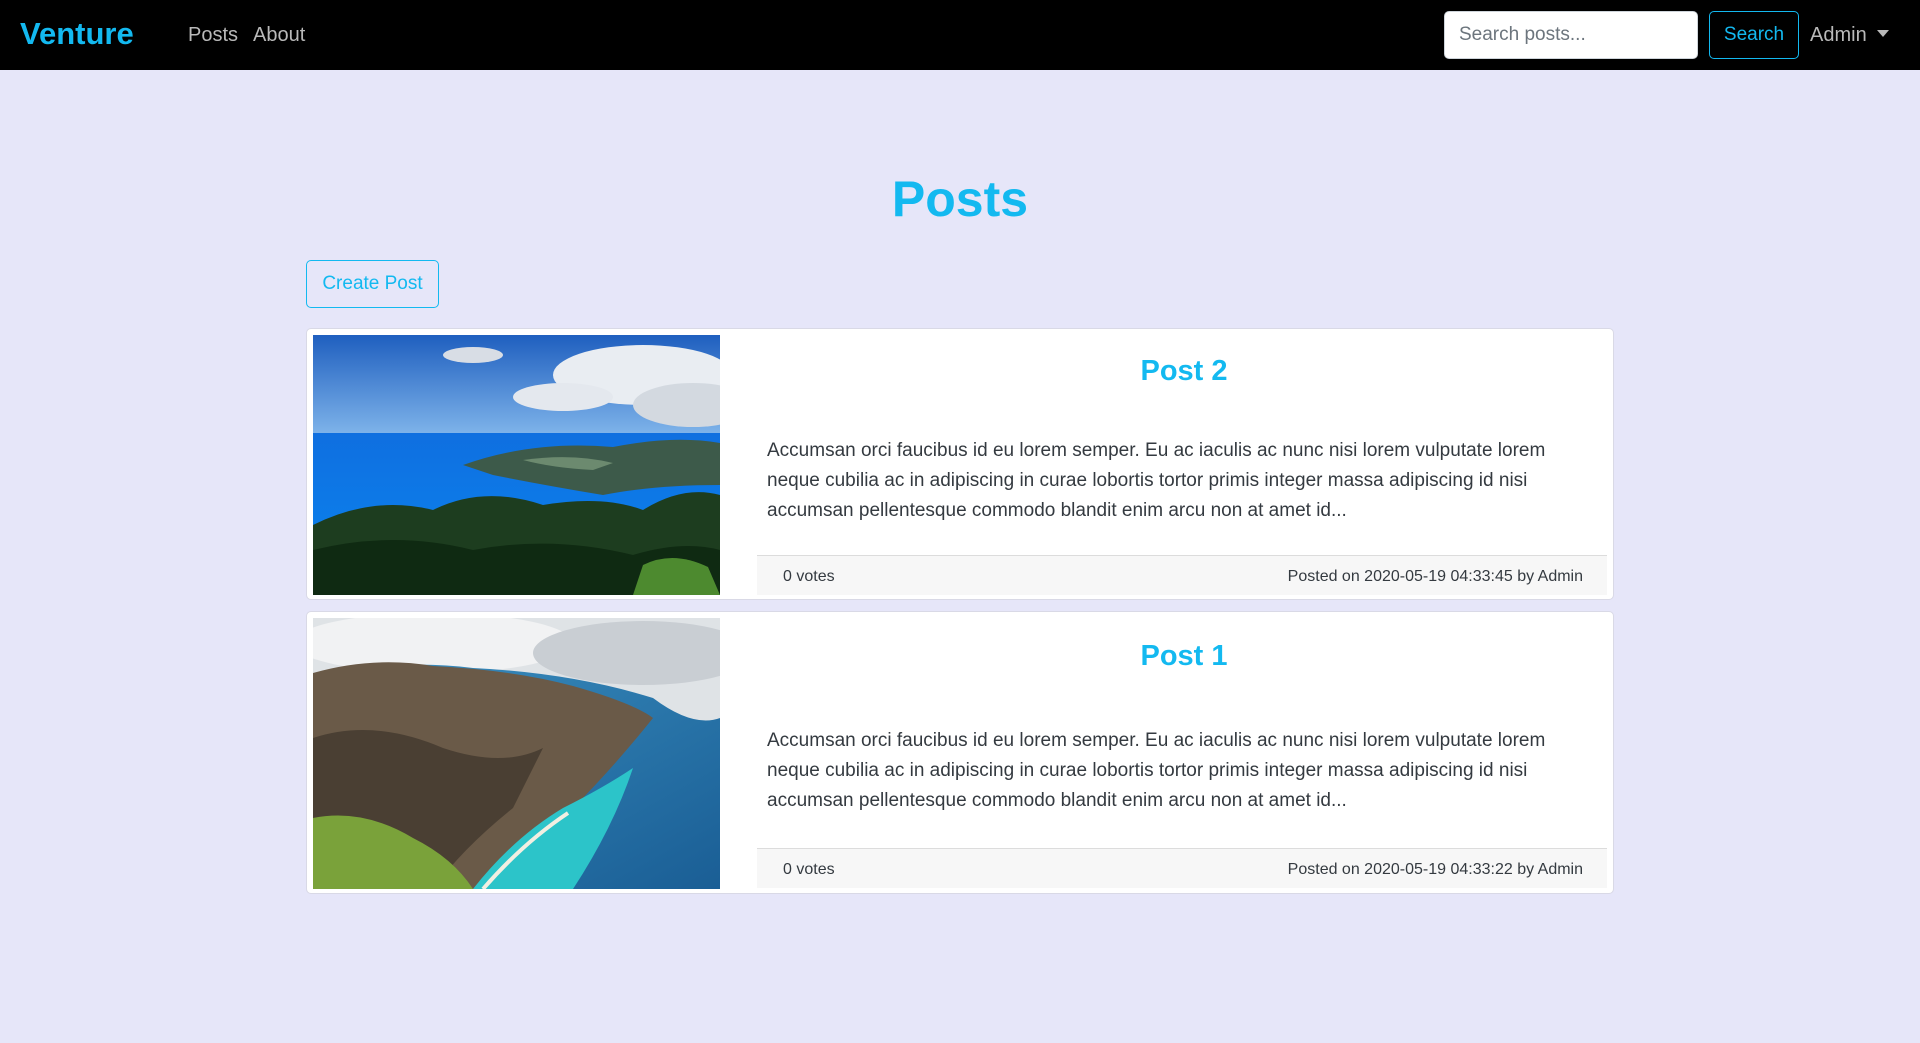 The width and height of the screenshot is (1920, 1043). What do you see at coordinates (1435, 869) in the screenshot?
I see `post-meta: Posted on 2020-05-19 04:33:22 by Admin` at bounding box center [1435, 869].